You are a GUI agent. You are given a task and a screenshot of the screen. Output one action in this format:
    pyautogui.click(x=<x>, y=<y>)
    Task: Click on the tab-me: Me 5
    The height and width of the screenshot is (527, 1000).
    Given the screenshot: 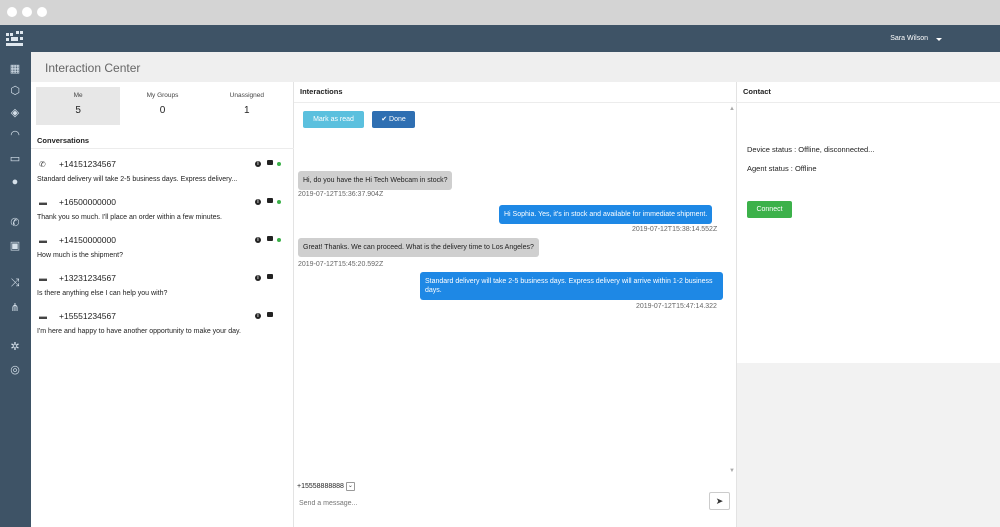 What is the action you would take?
    pyautogui.click(x=78, y=106)
    